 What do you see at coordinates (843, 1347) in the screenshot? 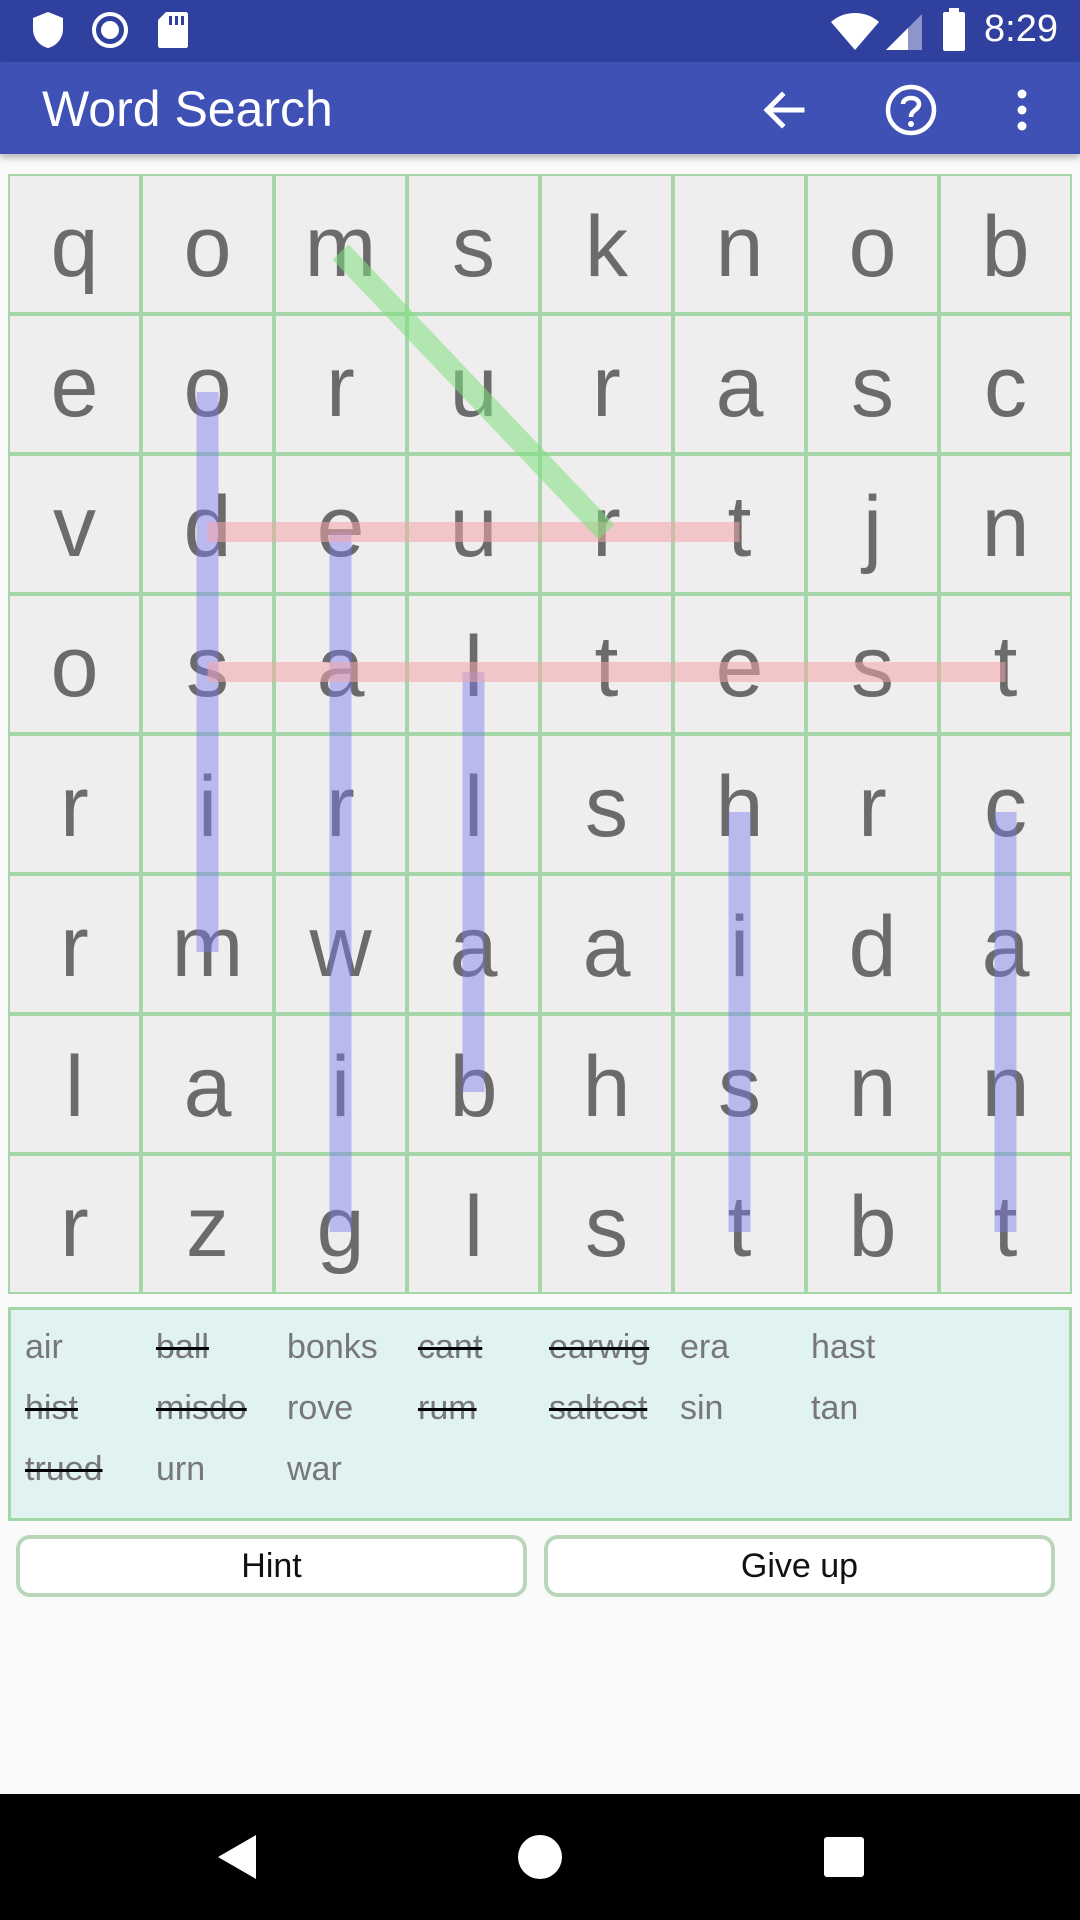
I see `word-list-item: hast` at bounding box center [843, 1347].